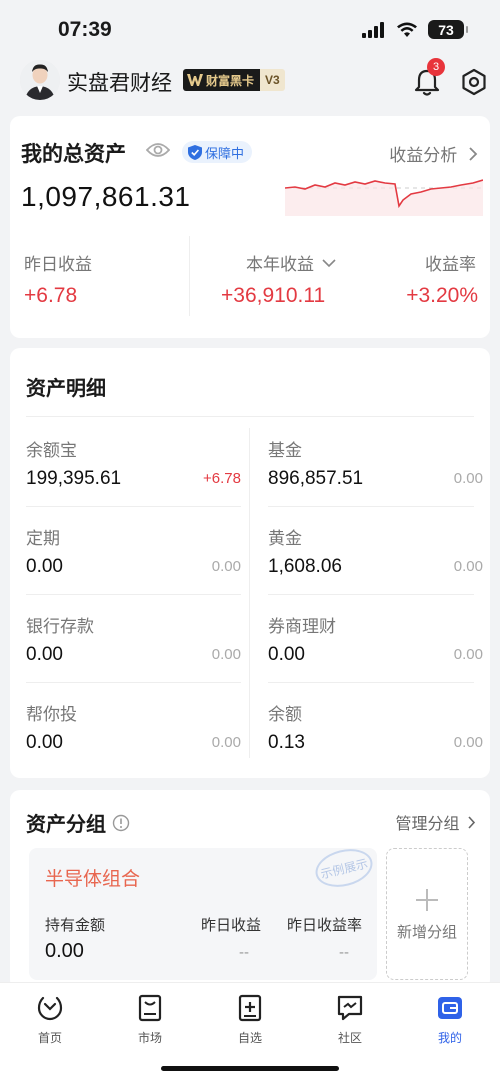 The height and width of the screenshot is (1082, 500). I want to click on asset-value: 199,395.61, so click(74, 478).